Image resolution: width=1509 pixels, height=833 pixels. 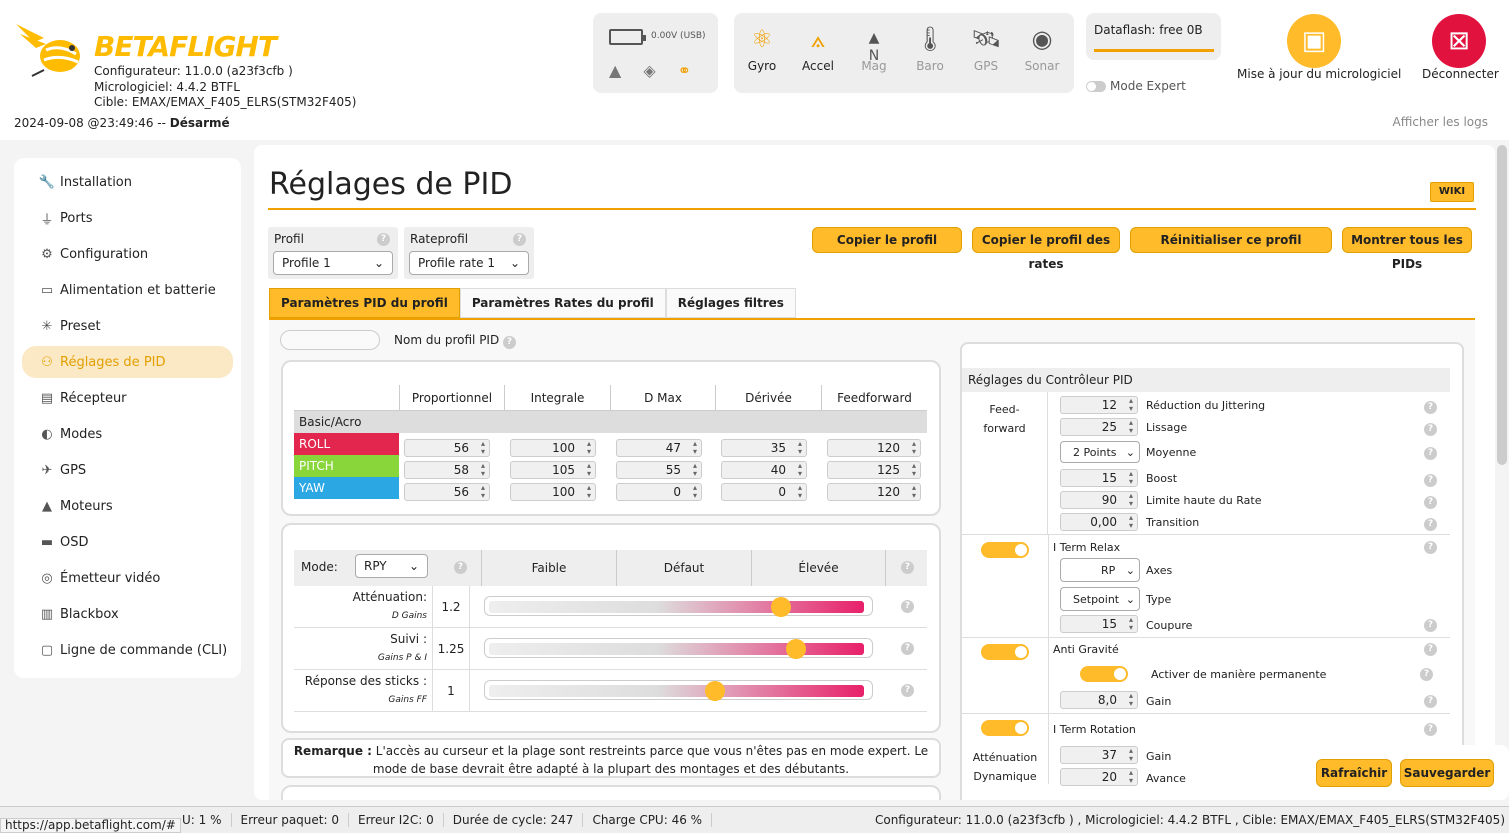 What do you see at coordinates (562, 303) in the screenshot?
I see `tab-rate-params: Paramètres Rates du profil` at bounding box center [562, 303].